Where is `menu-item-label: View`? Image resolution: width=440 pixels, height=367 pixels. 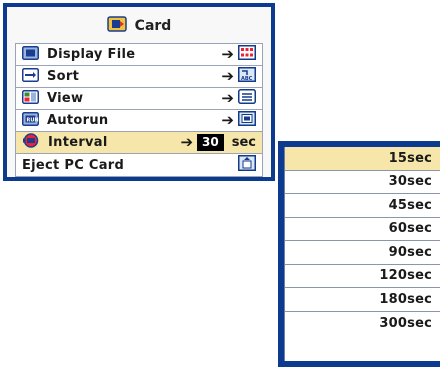
menu-item-label: View is located at coordinates (65, 98).